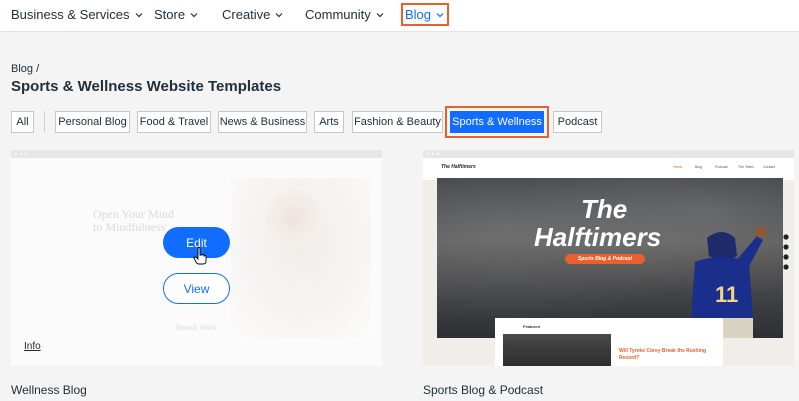  Describe the element at coordinates (246, 14) in the screenshot. I see `nav-item-label: Creative` at that location.